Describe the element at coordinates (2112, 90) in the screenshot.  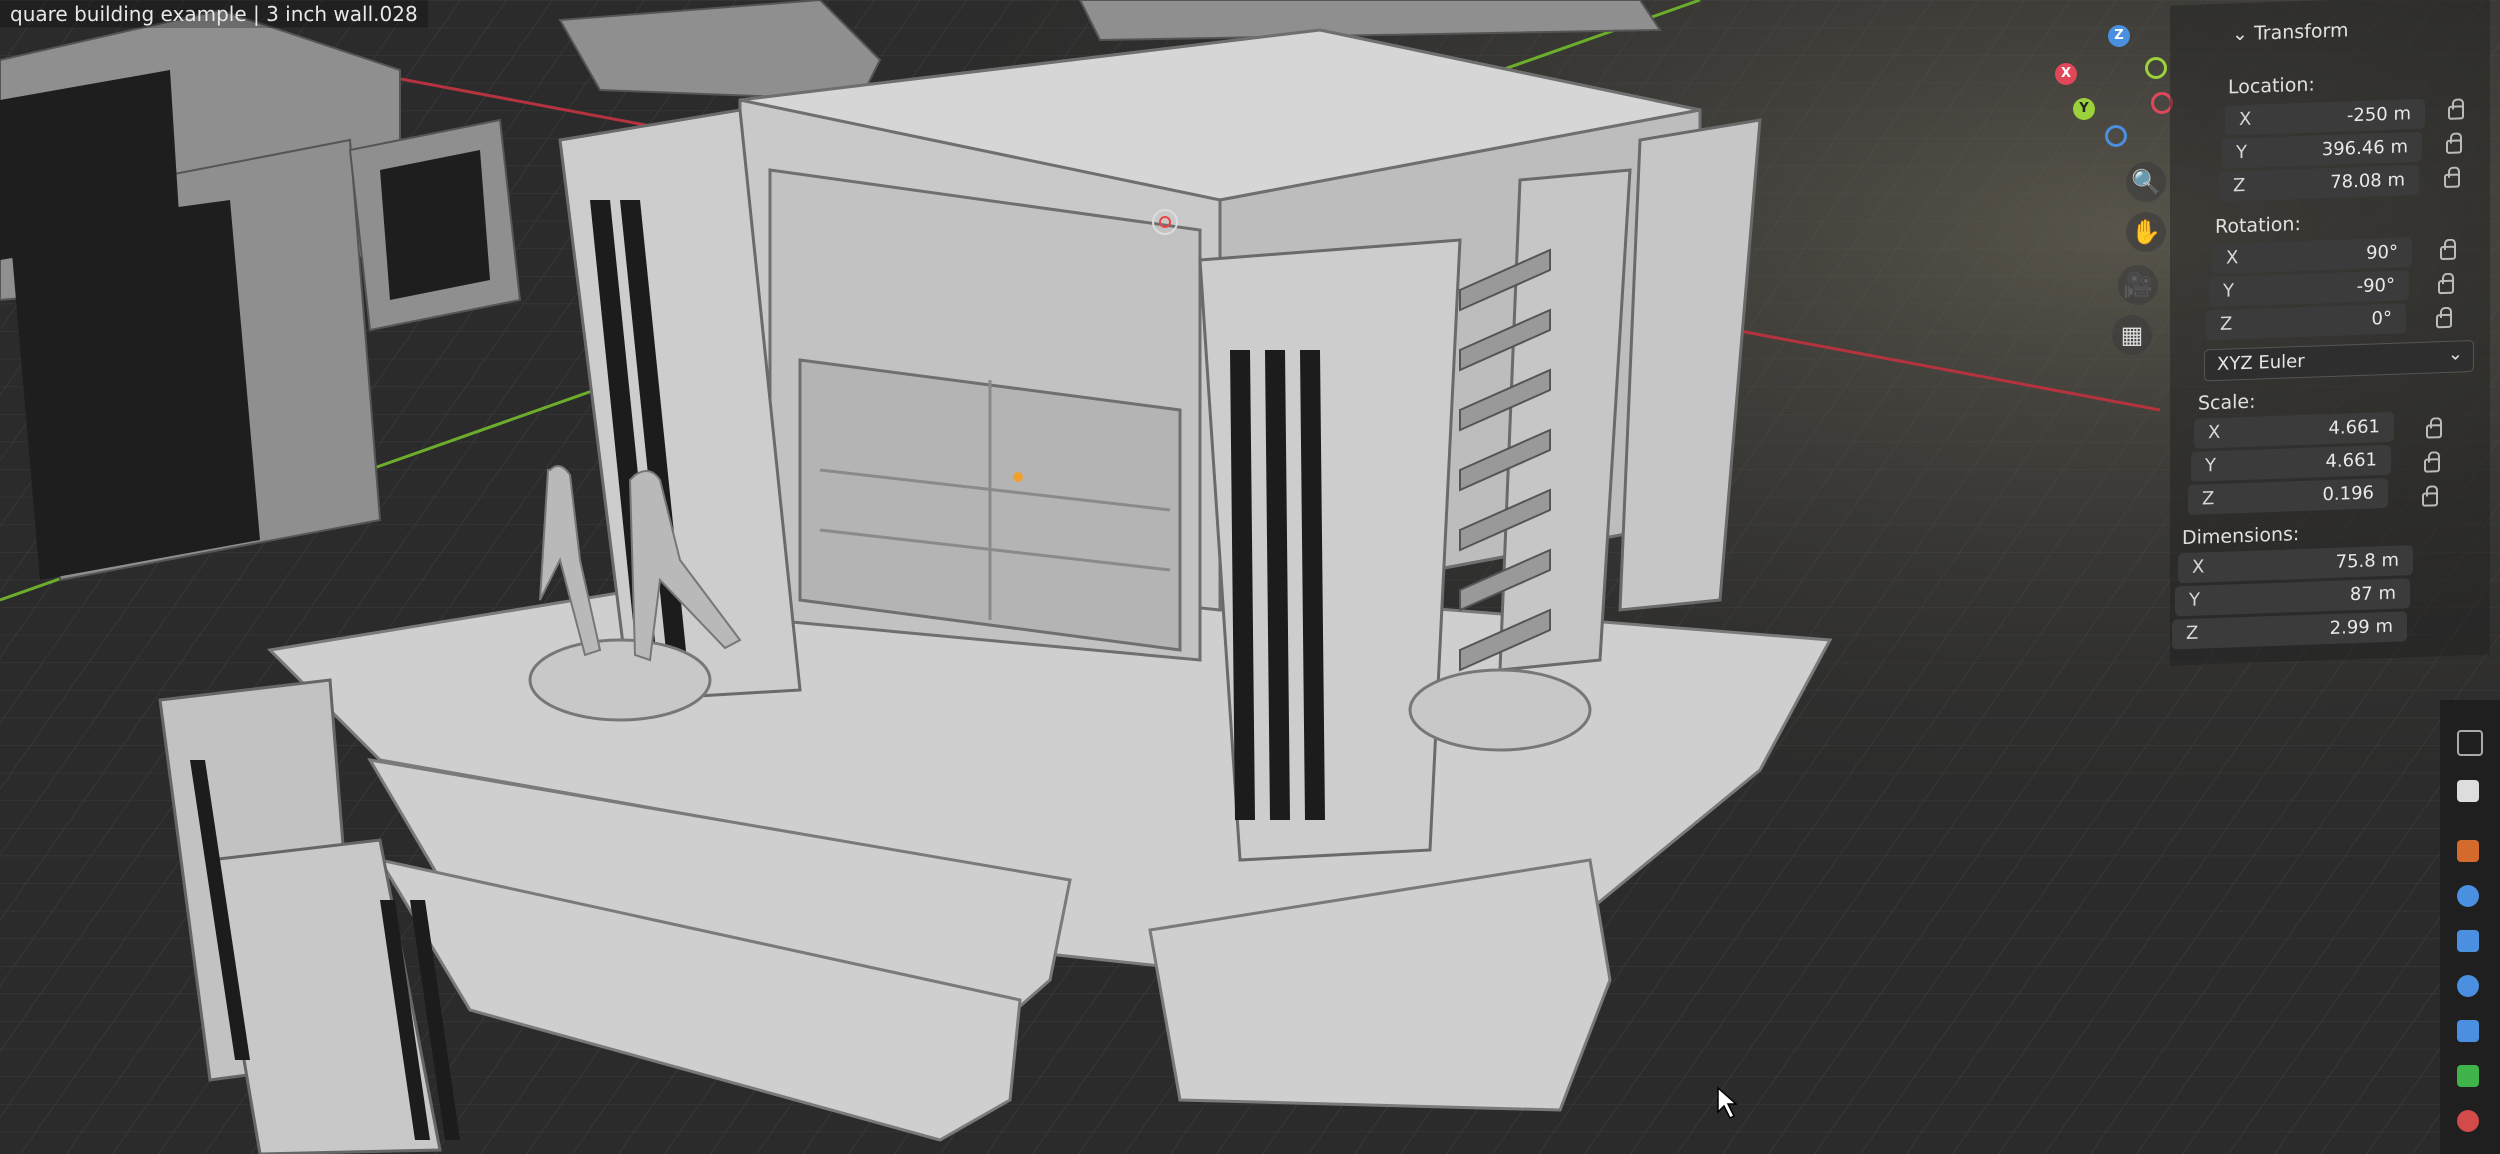
I see `navigation-gizmo: Z X Y` at that location.